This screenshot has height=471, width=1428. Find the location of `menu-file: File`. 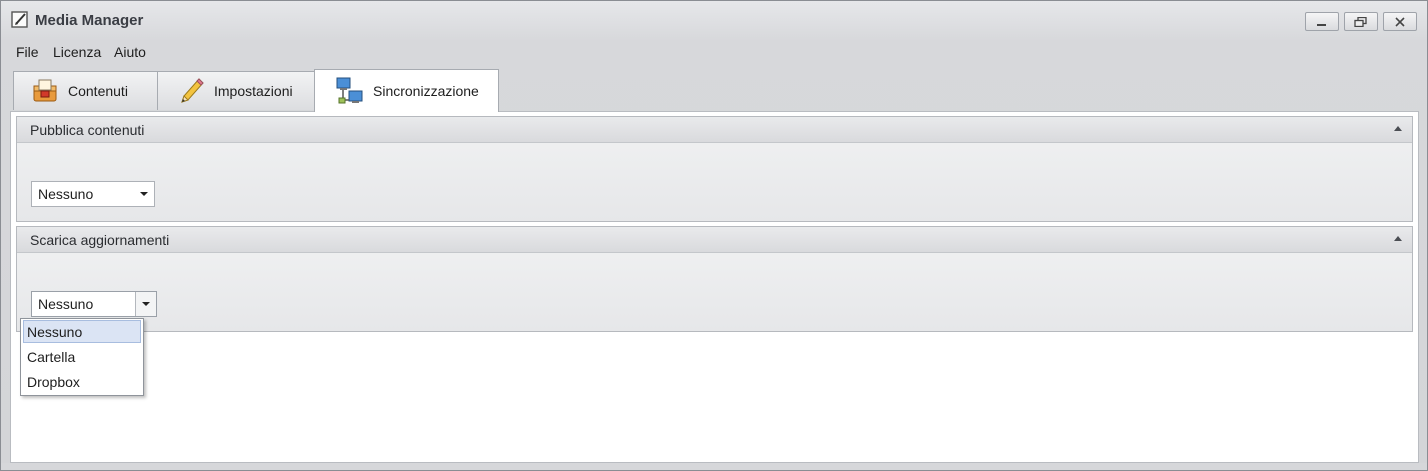

menu-file: File is located at coordinates (27, 52).